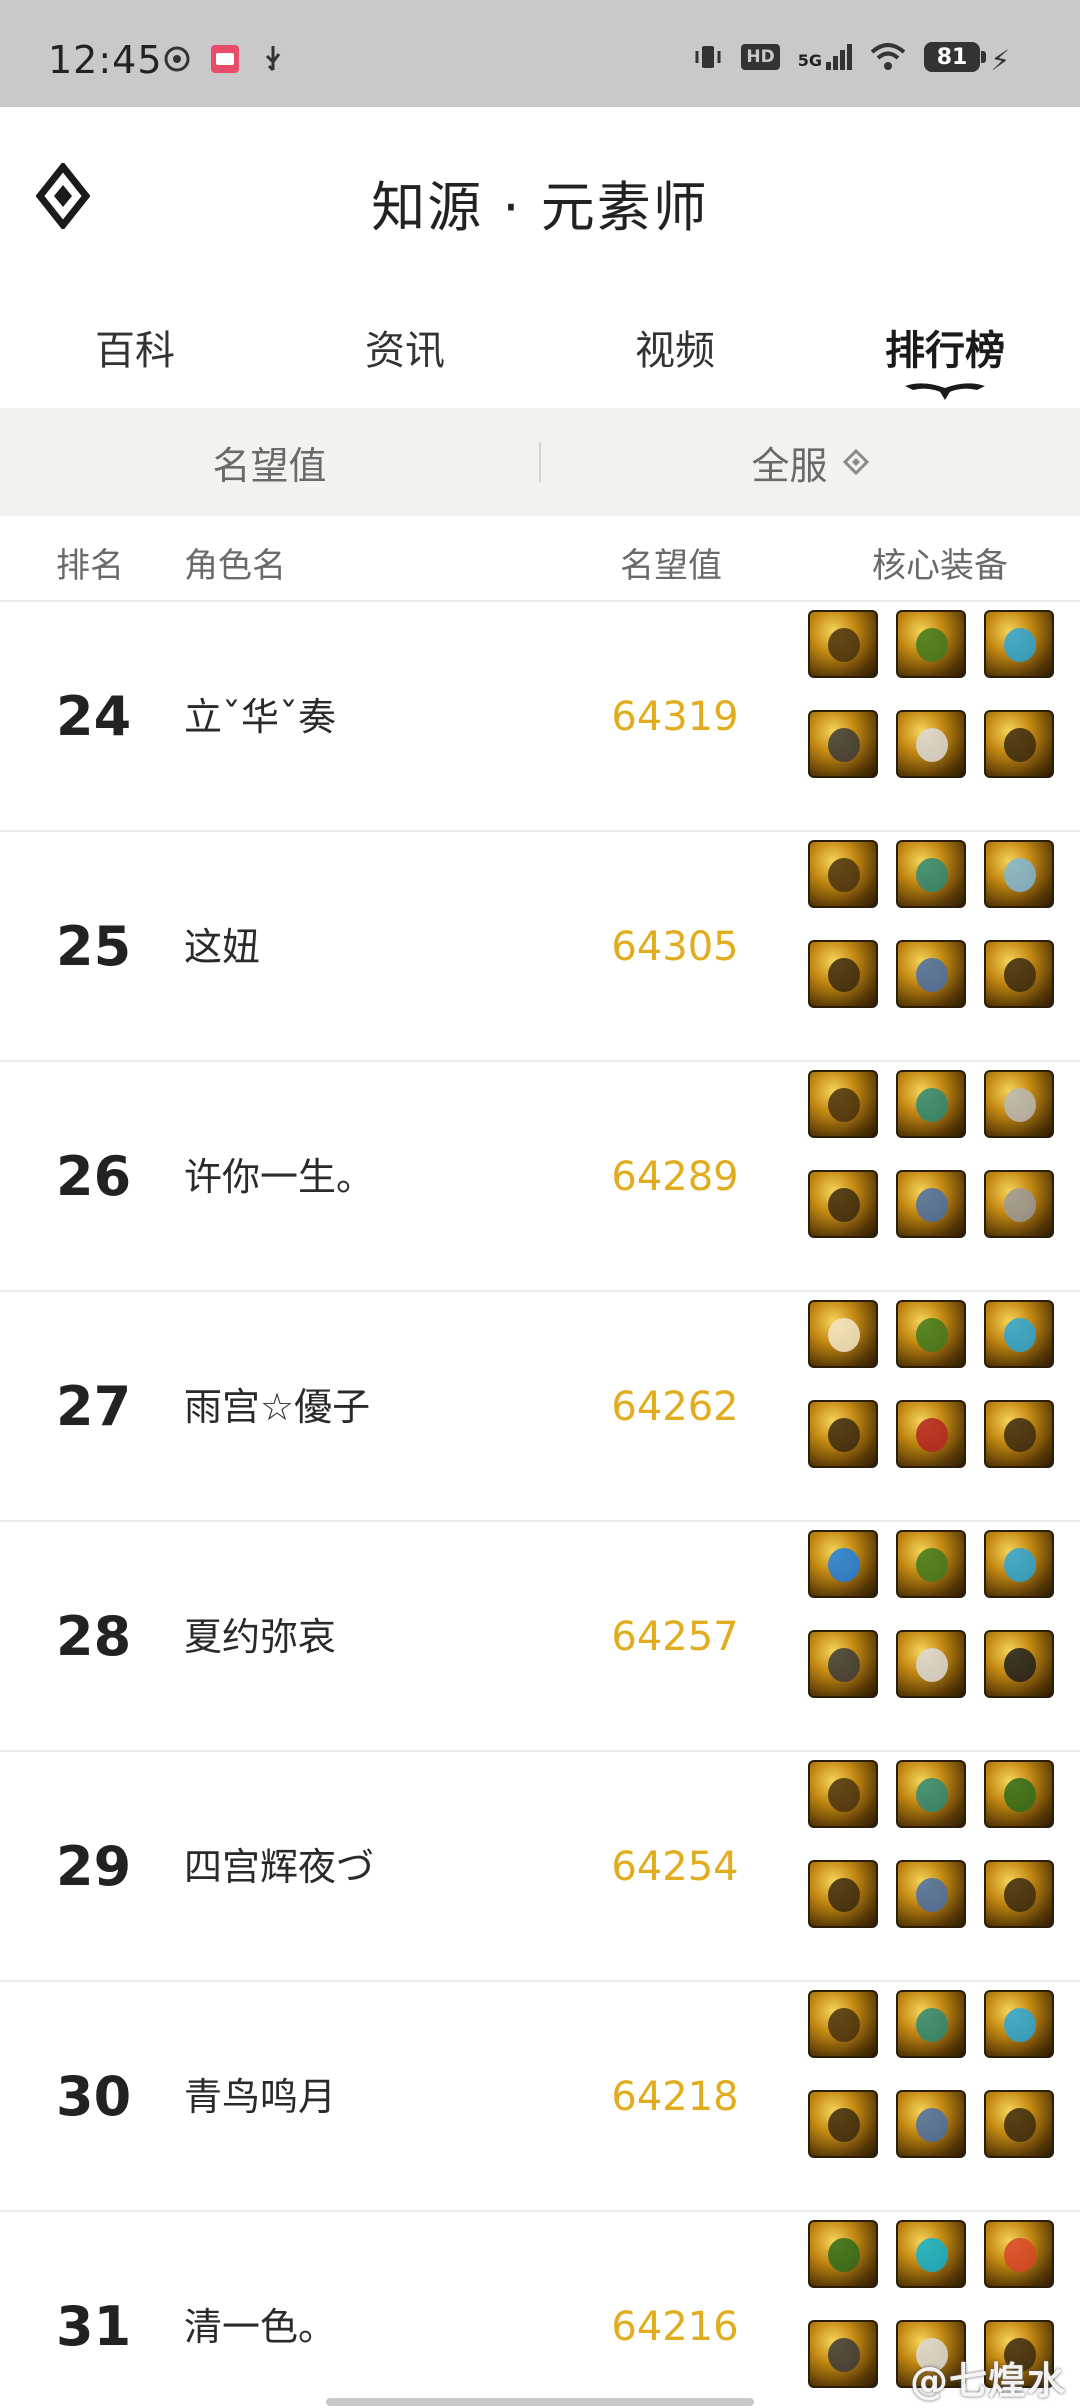  What do you see at coordinates (94, 2326) in the screenshot?
I see `rank-number: 31` at bounding box center [94, 2326].